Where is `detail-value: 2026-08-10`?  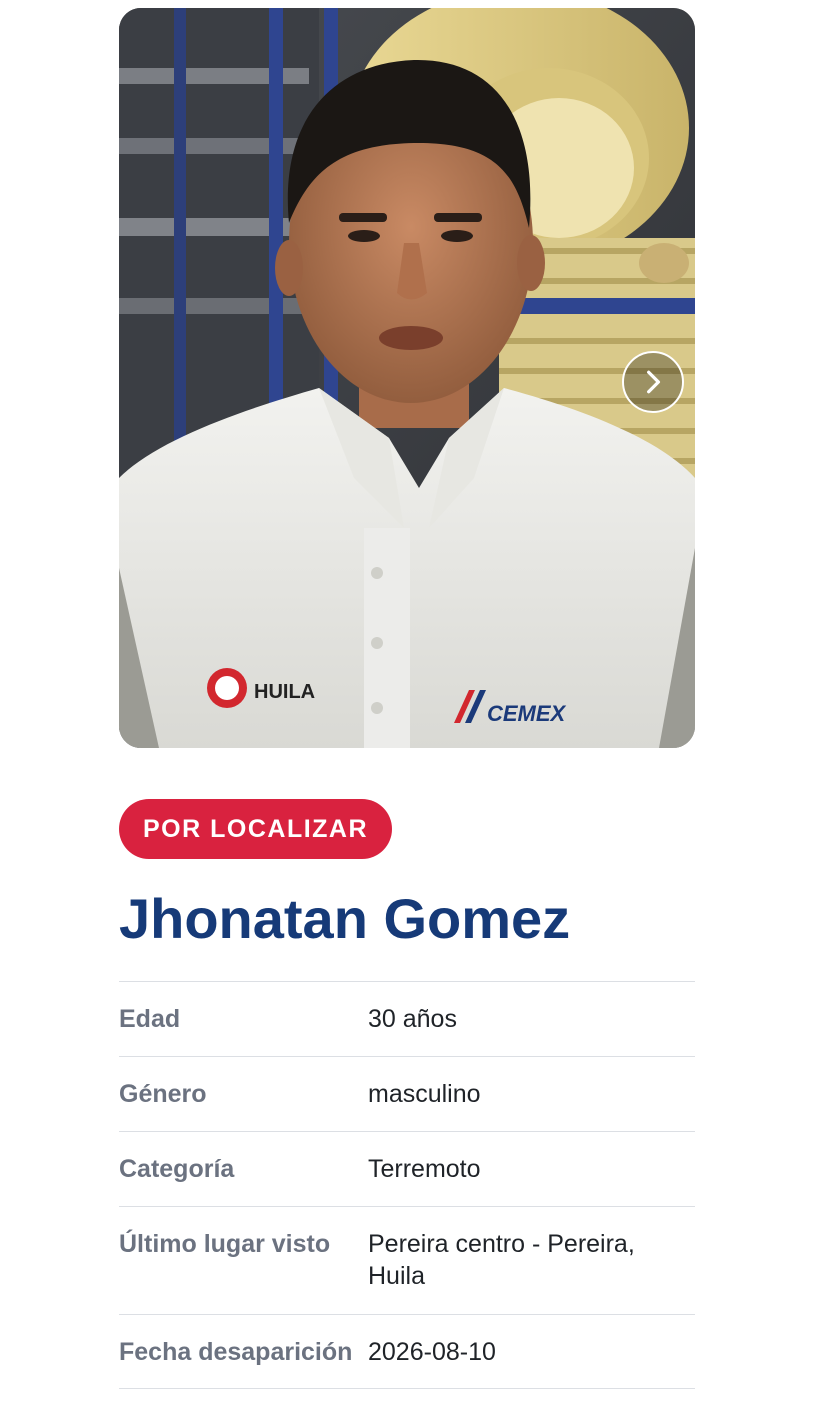
detail-value: 2026-08-10 is located at coordinates (432, 1352).